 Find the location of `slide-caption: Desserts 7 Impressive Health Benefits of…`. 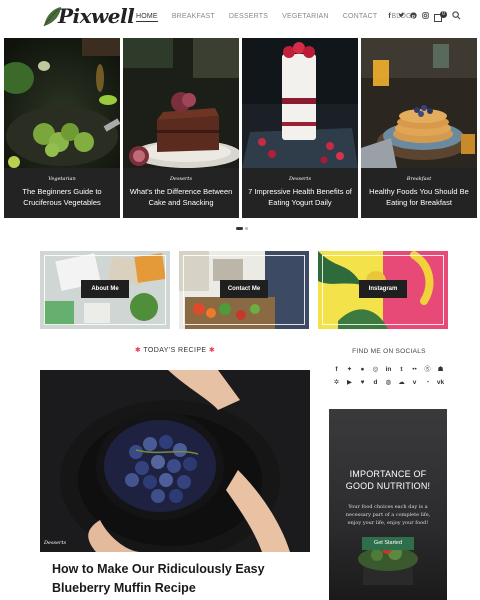

slide-caption: Desserts 7 Impressive Health Benefits of… is located at coordinates (300, 193).